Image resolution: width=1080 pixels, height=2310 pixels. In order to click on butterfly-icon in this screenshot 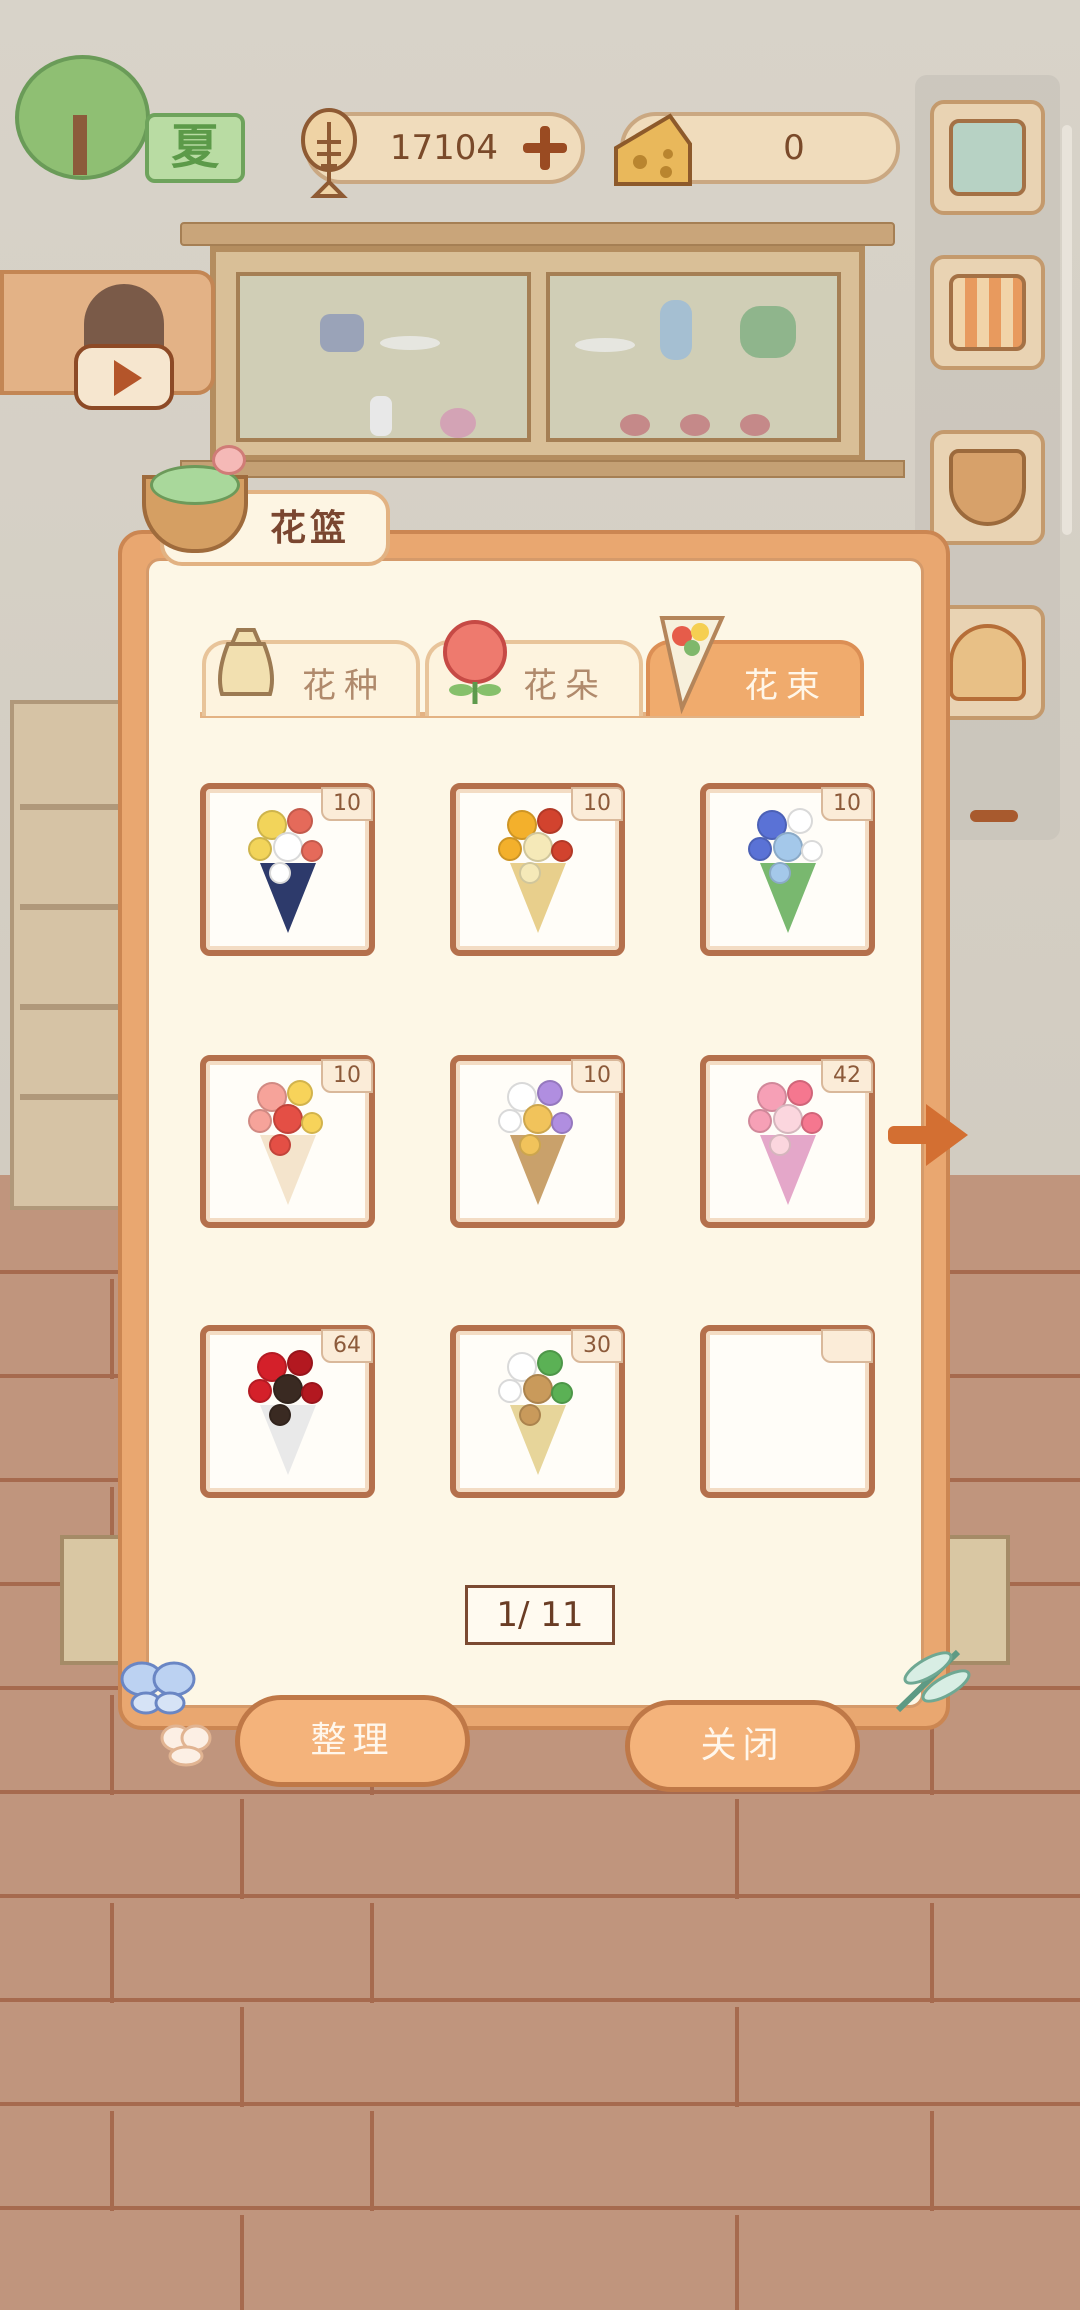, I will do `click(158, 1688)`.